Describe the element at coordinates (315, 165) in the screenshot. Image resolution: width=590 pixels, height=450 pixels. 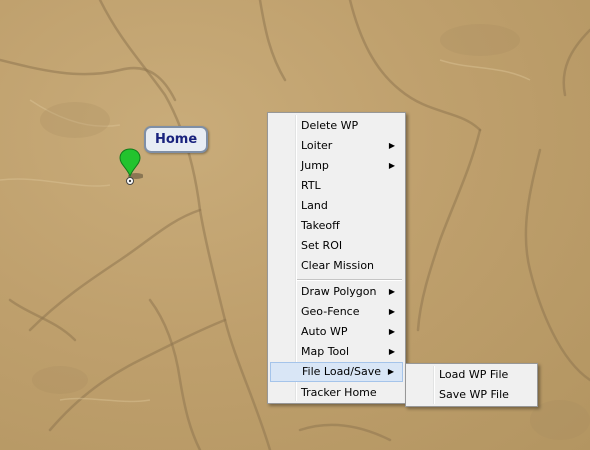
I see `menu-item-label: Jump` at that location.